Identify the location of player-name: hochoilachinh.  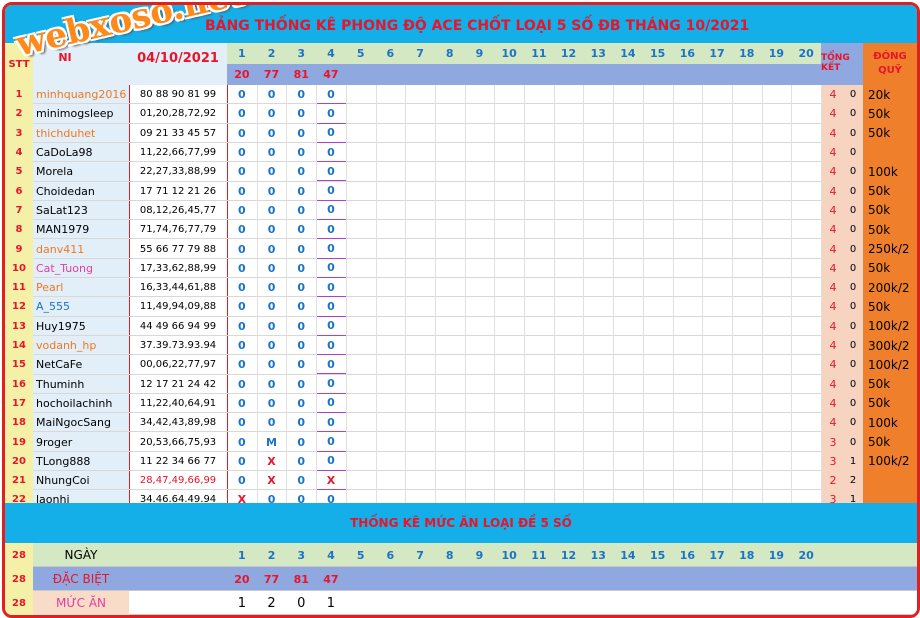
(81, 403).